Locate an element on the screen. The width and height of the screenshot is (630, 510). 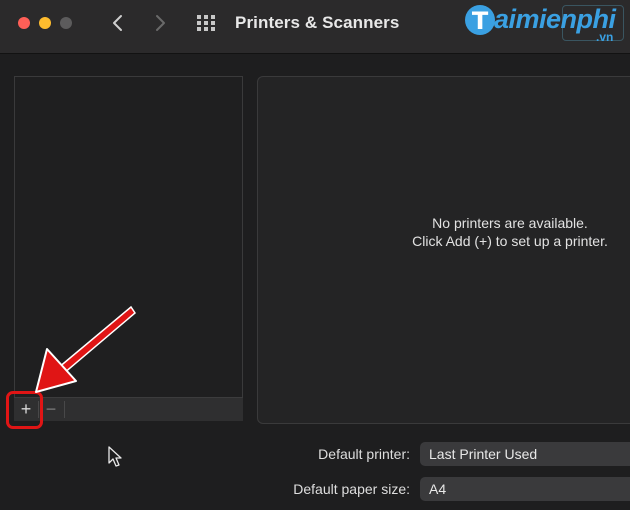
default-printer-label: Default printer: is located at coordinates (364, 454).